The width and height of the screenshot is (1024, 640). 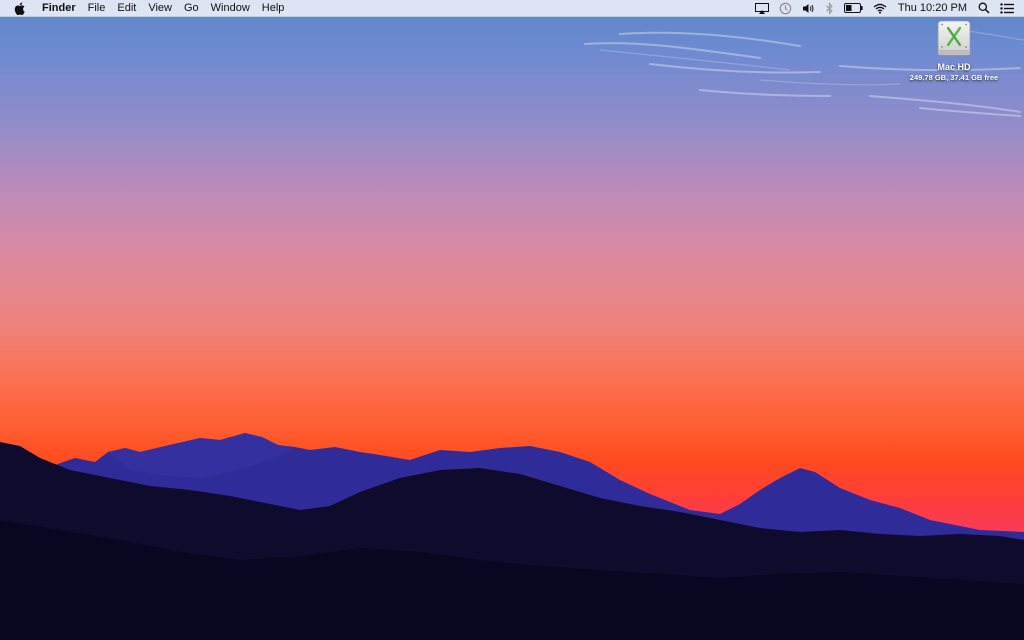 I want to click on menu-bar-status: Thu 10:20 PM, so click(x=887, y=8).